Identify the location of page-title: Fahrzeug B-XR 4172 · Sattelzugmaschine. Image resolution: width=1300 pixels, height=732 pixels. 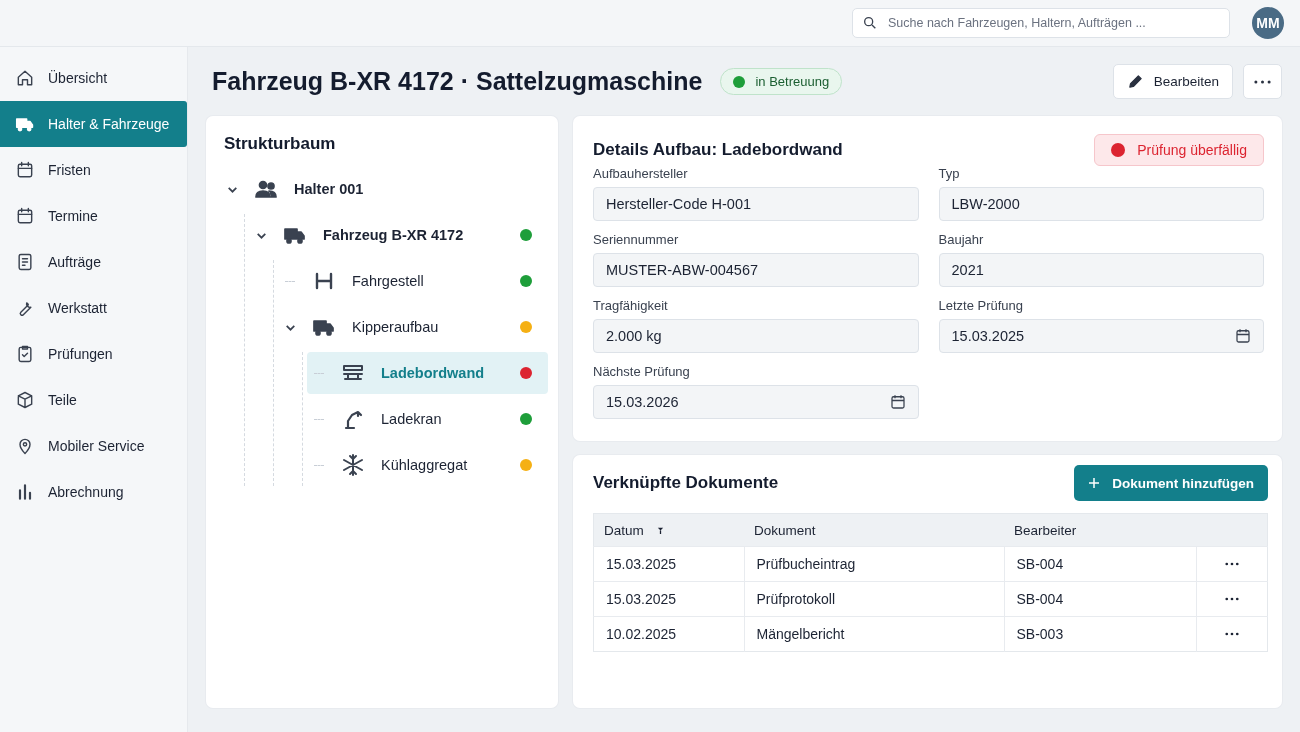
(457, 81).